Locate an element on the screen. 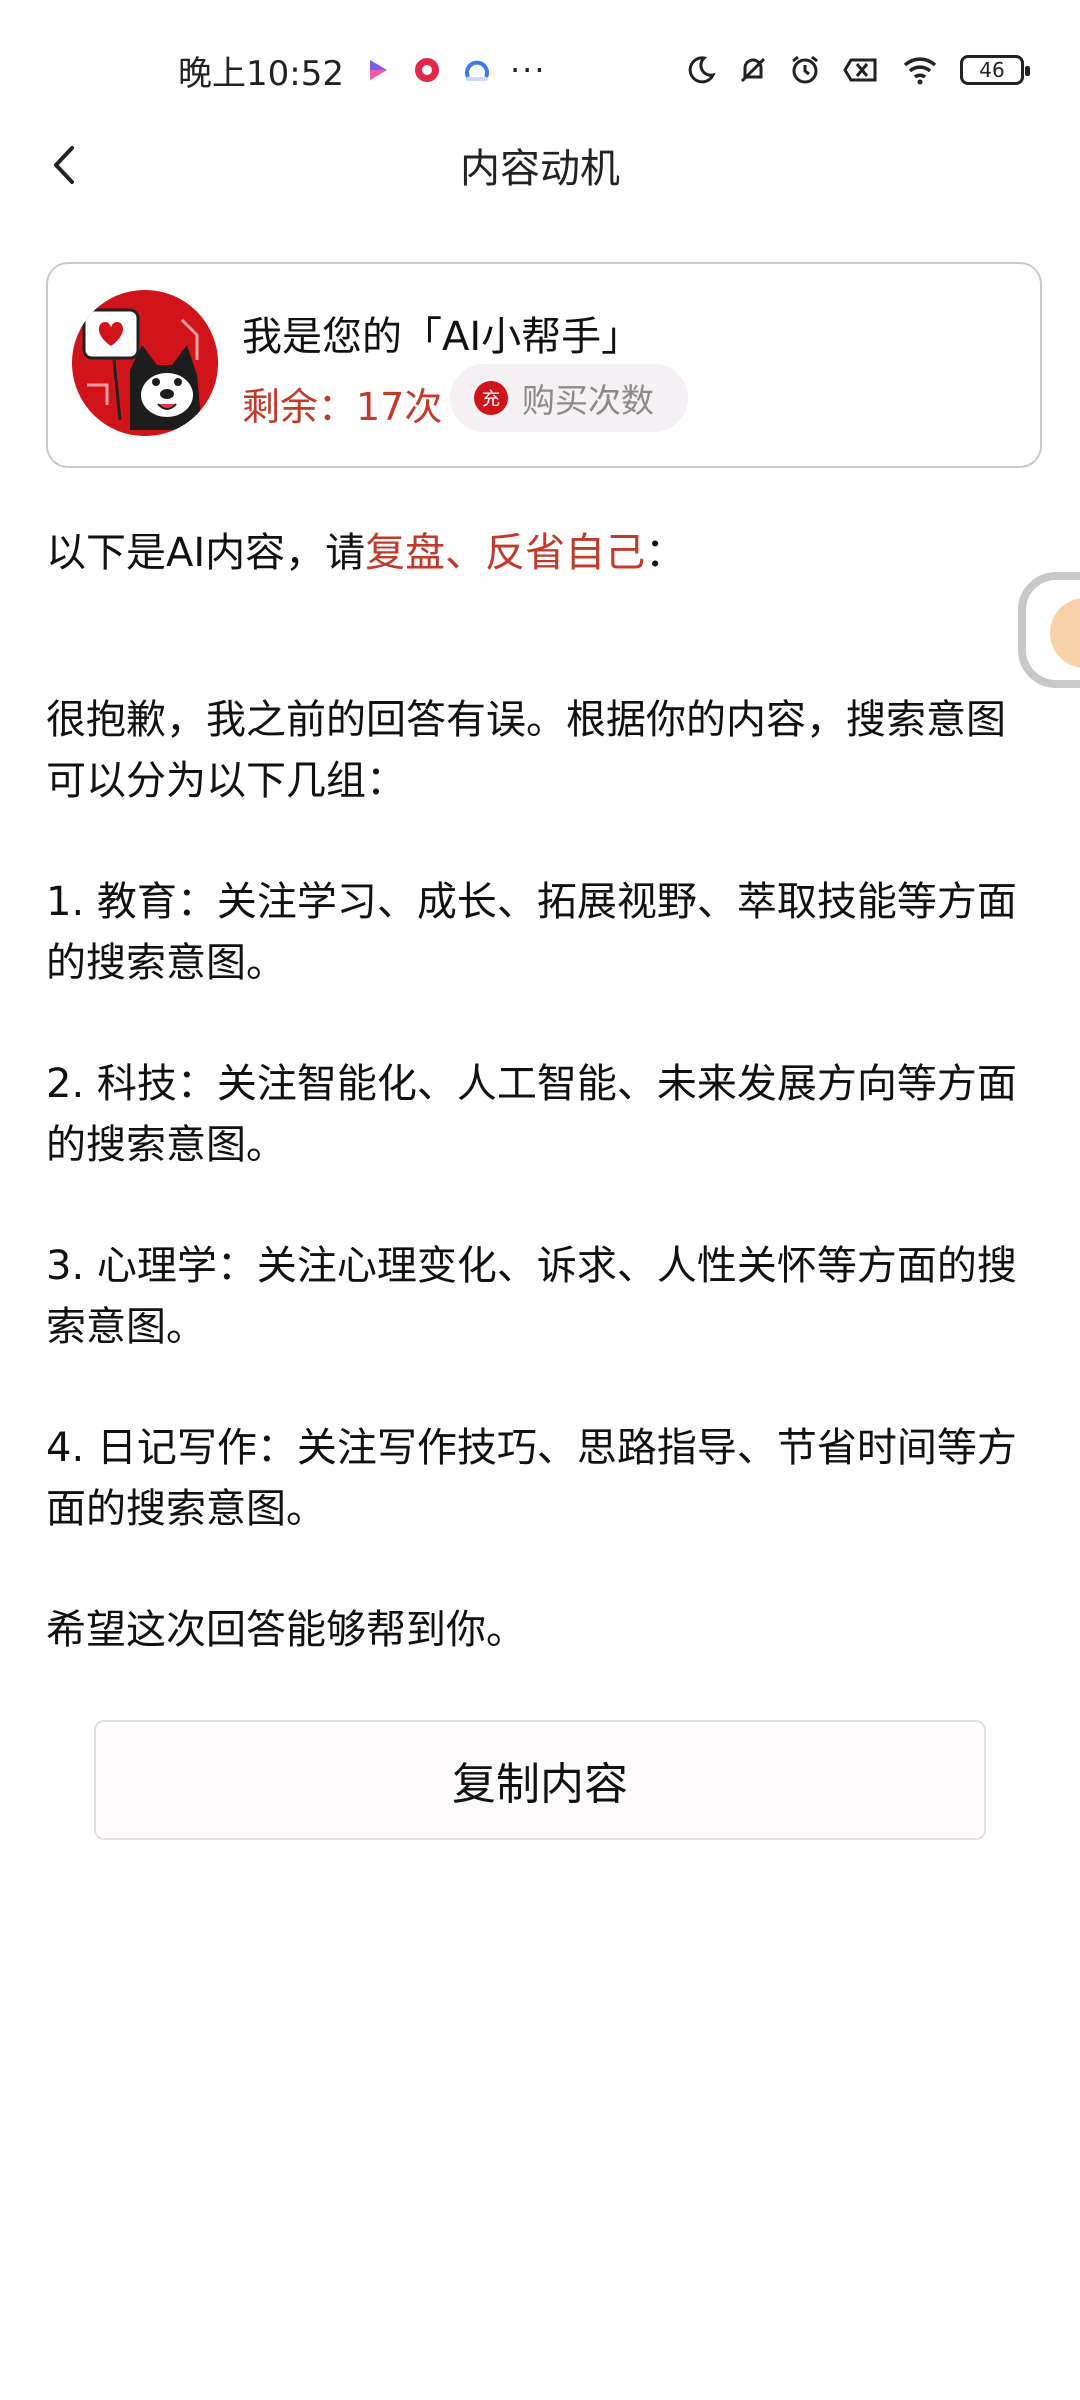  content-paragraph: 4. 日记写作：关注写作技巧、思路指导、节省时间等方面的搜索意图。 is located at coordinates (531, 1478).